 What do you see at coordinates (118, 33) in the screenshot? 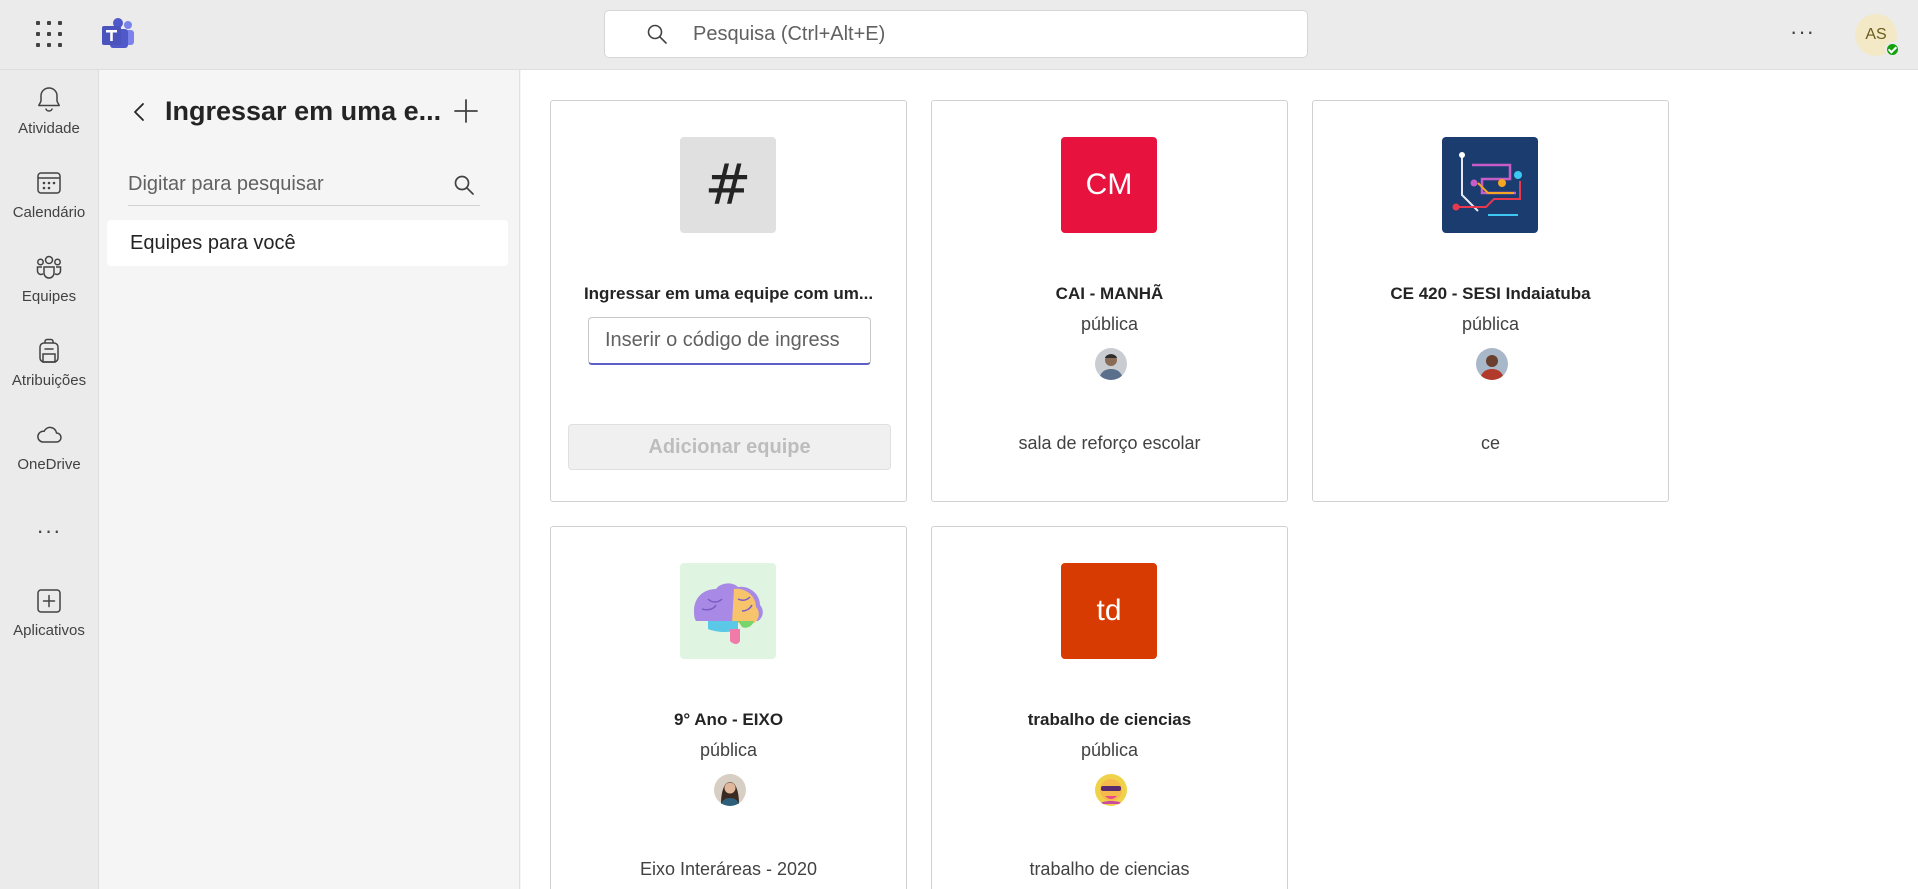
I see `teams-logo-icon` at bounding box center [118, 33].